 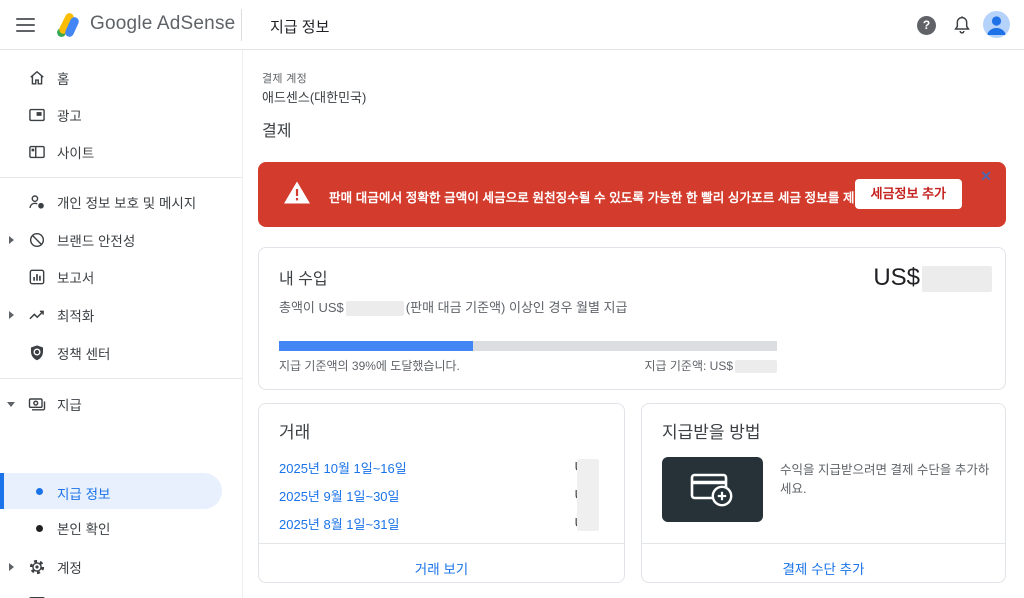 I want to click on sidebar-item-feedback: 의견, so click(x=120, y=592).